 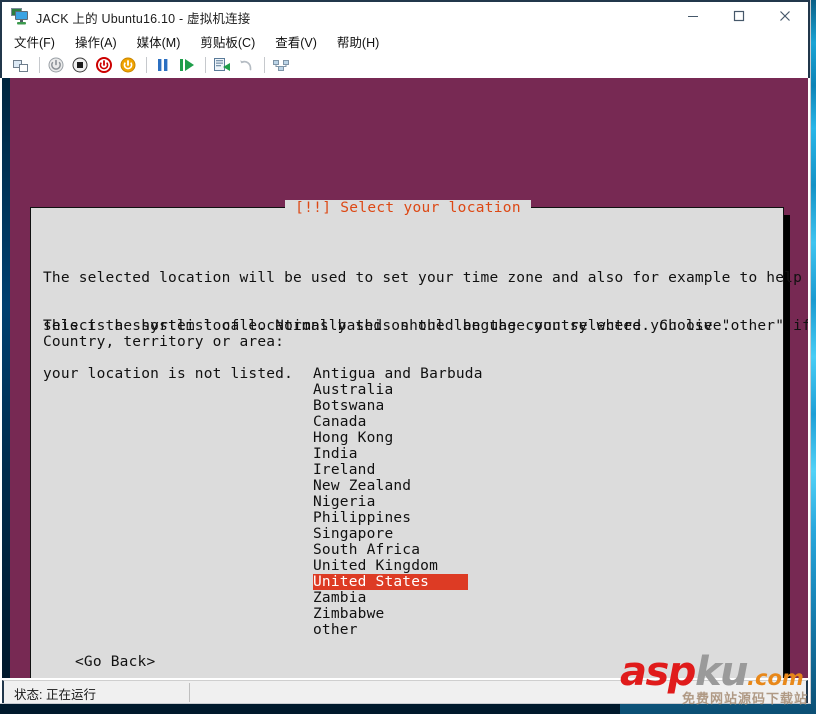 What do you see at coordinates (34, 41) in the screenshot?
I see `menu-file: 文件(F)` at bounding box center [34, 41].